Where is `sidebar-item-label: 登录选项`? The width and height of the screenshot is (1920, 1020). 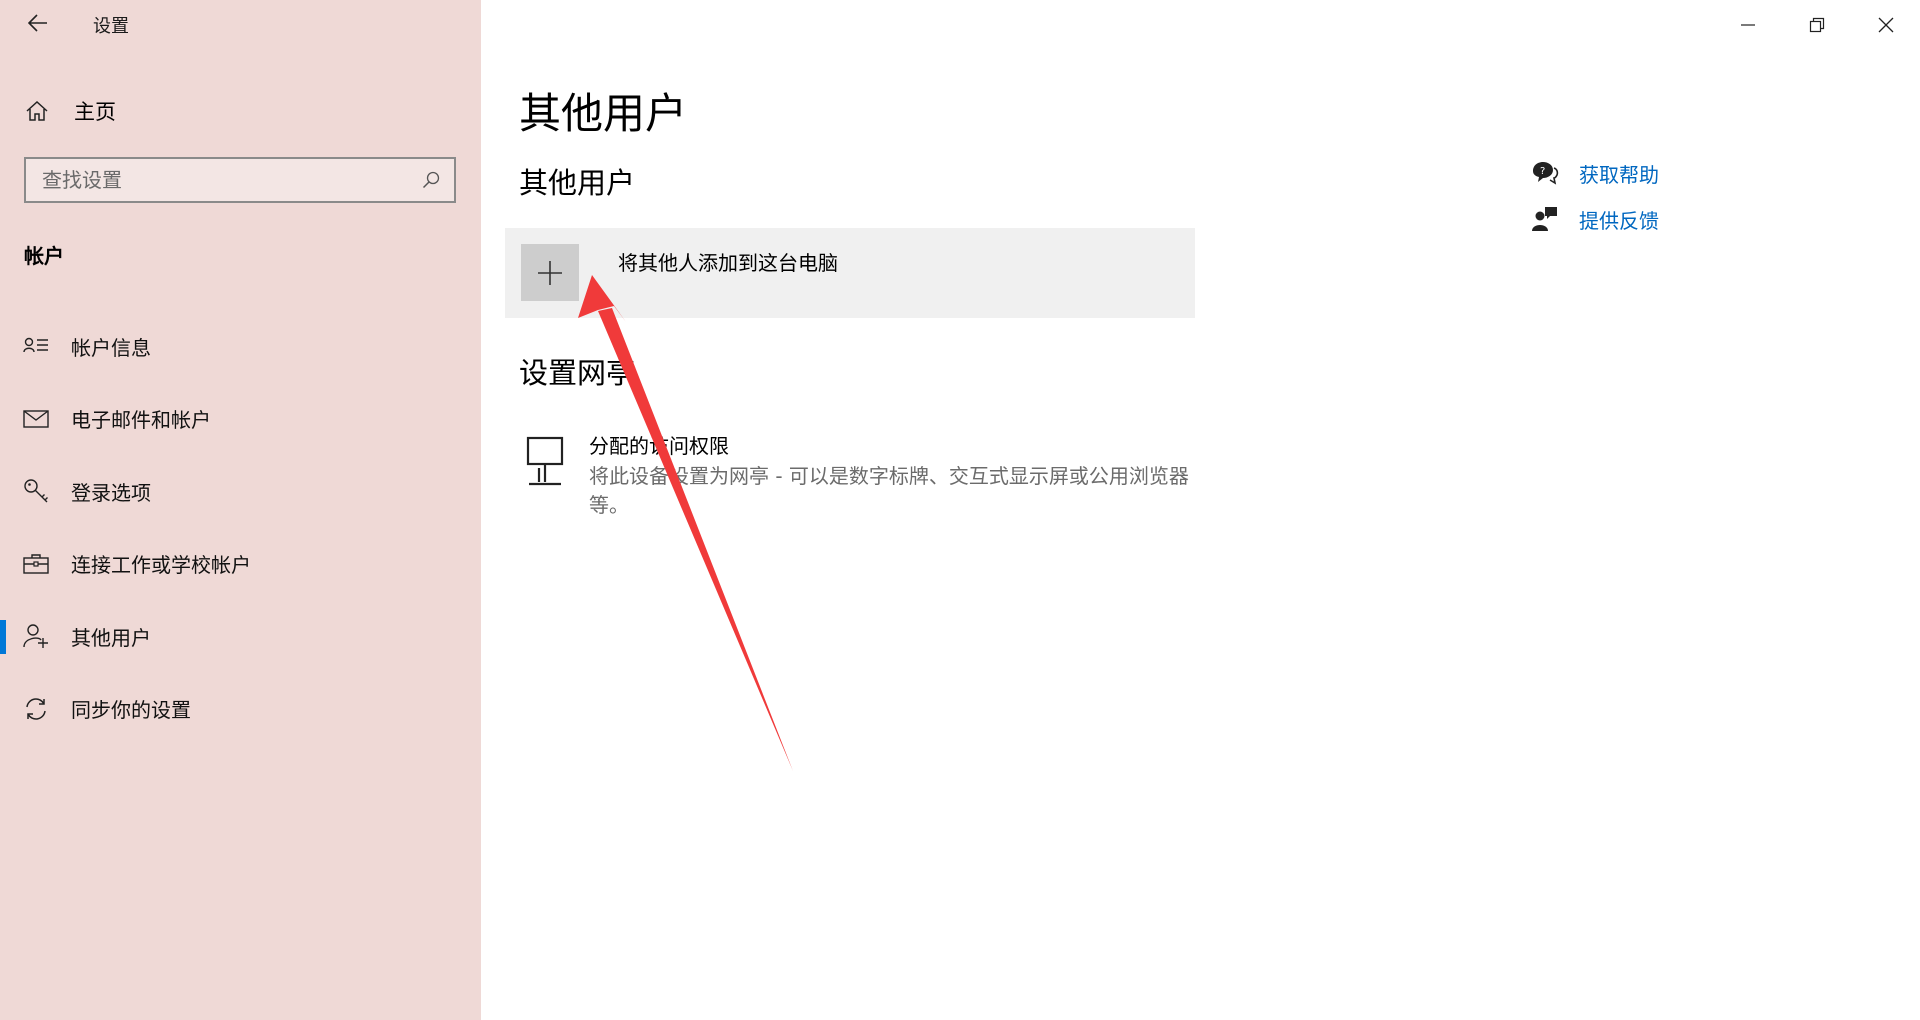
sidebar-item-label: 登录选项 is located at coordinates (111, 492).